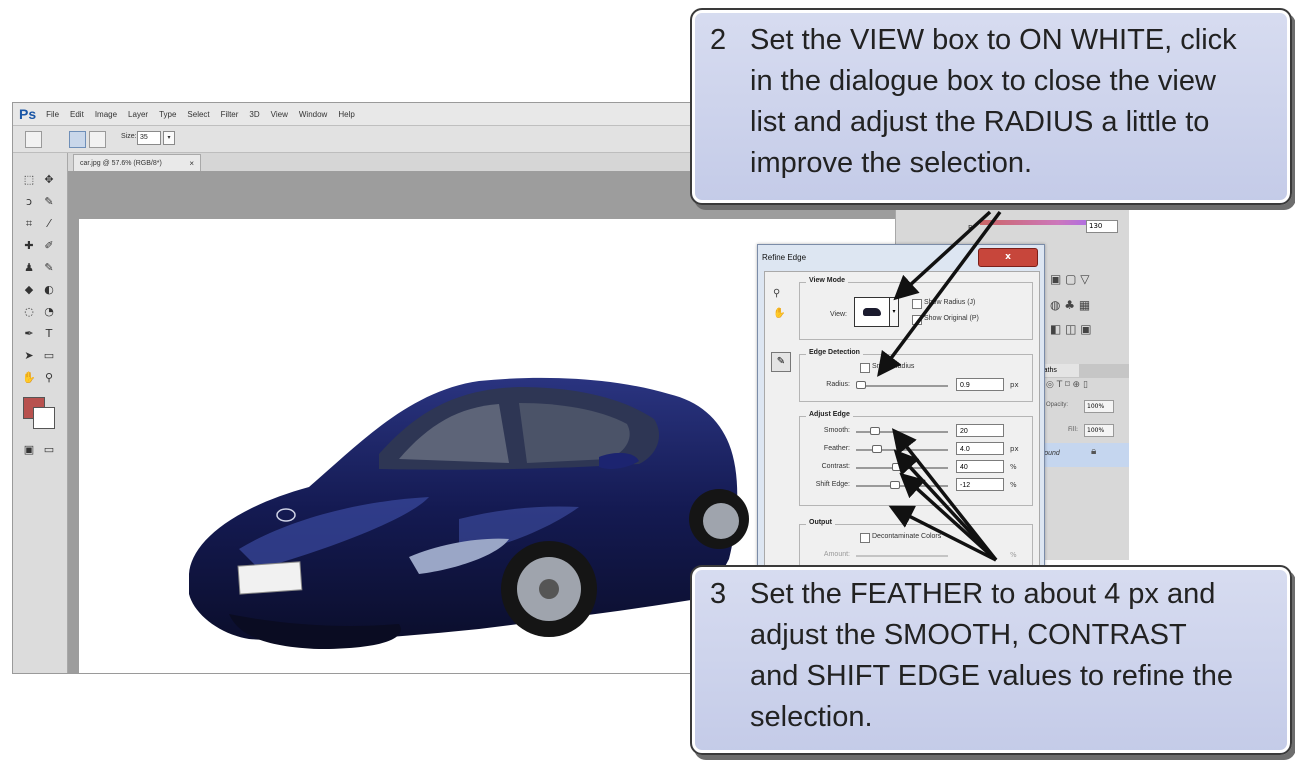 This screenshot has width=1295, height=763. I want to click on arrow-to-feather-slider, so click(945, 505).